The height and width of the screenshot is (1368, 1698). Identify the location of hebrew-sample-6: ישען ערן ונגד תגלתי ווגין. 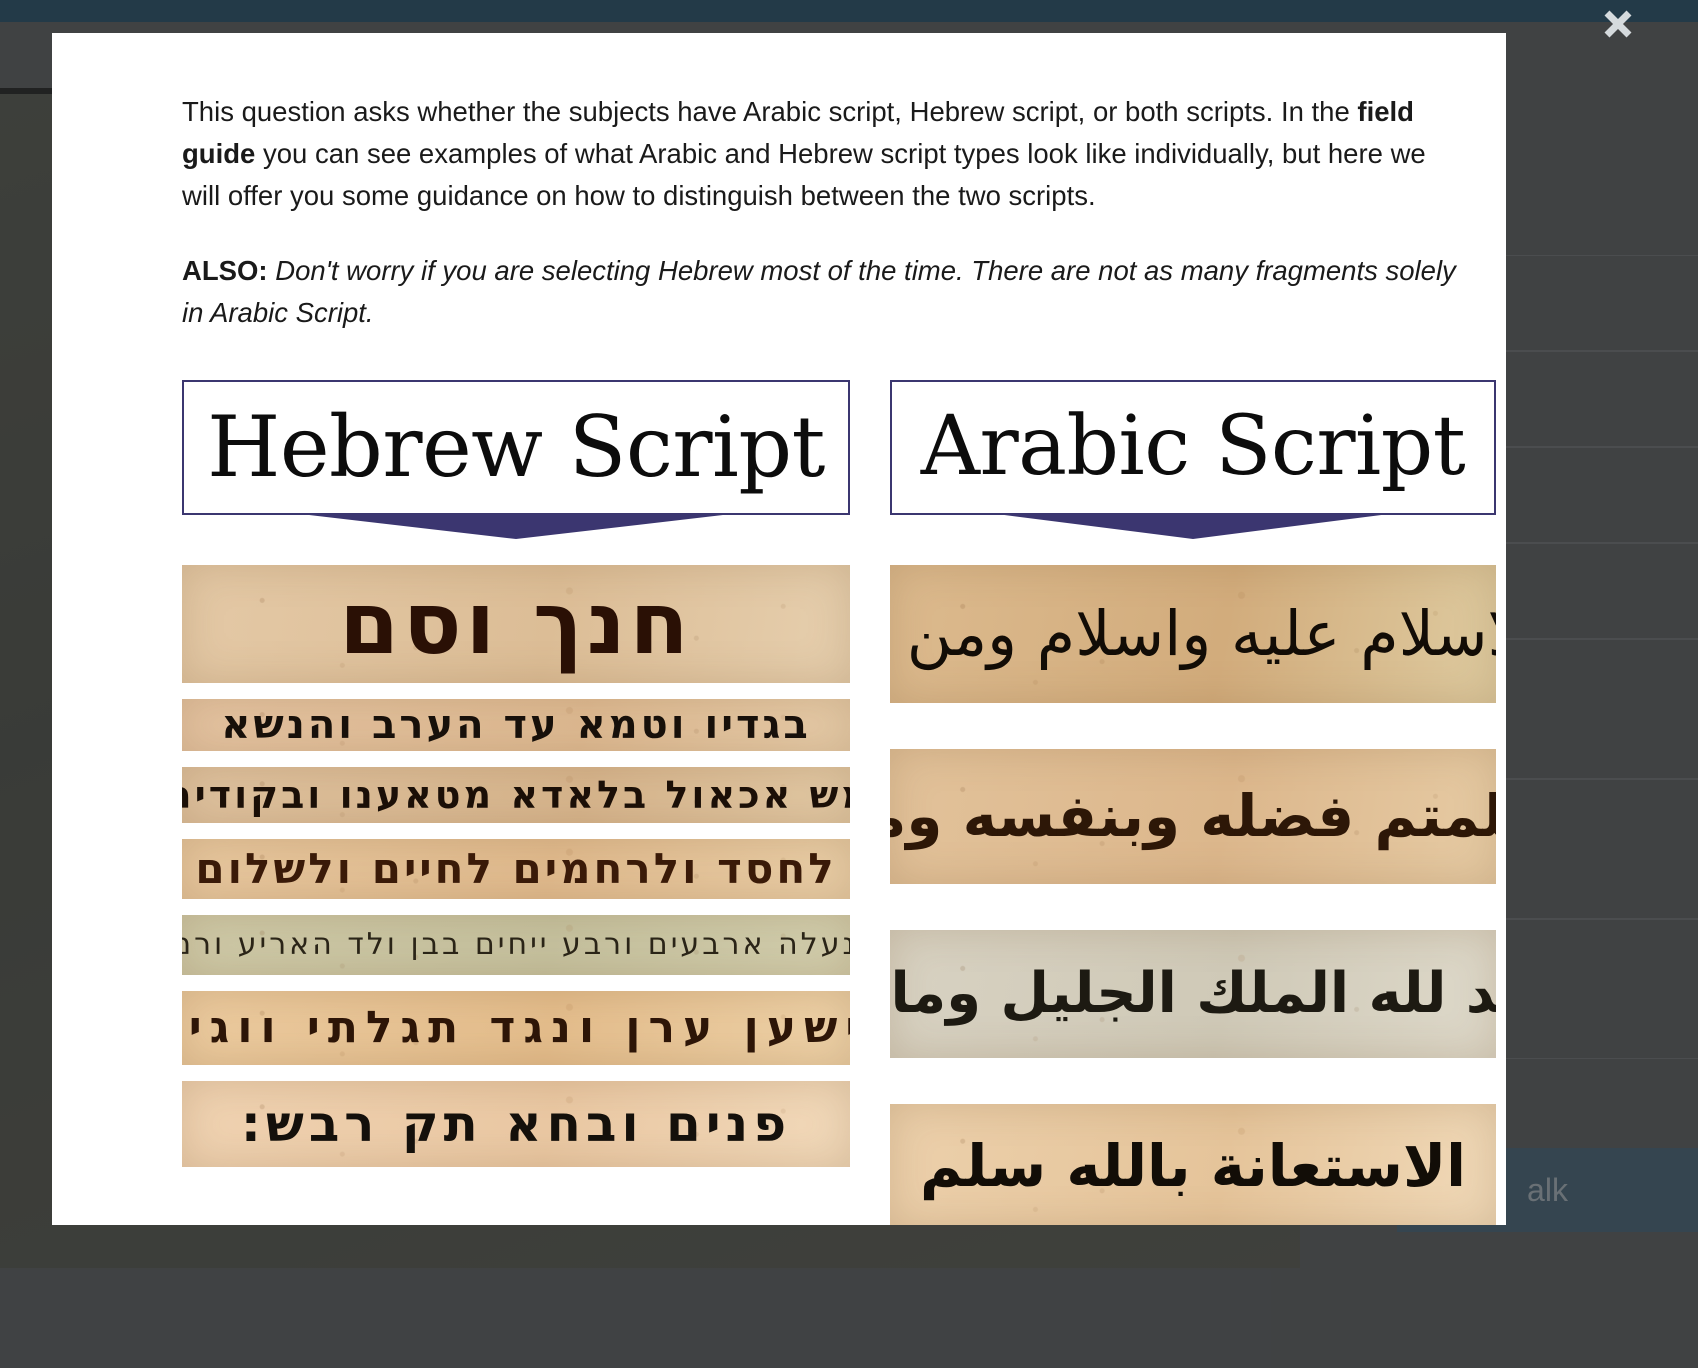
(516, 1027).